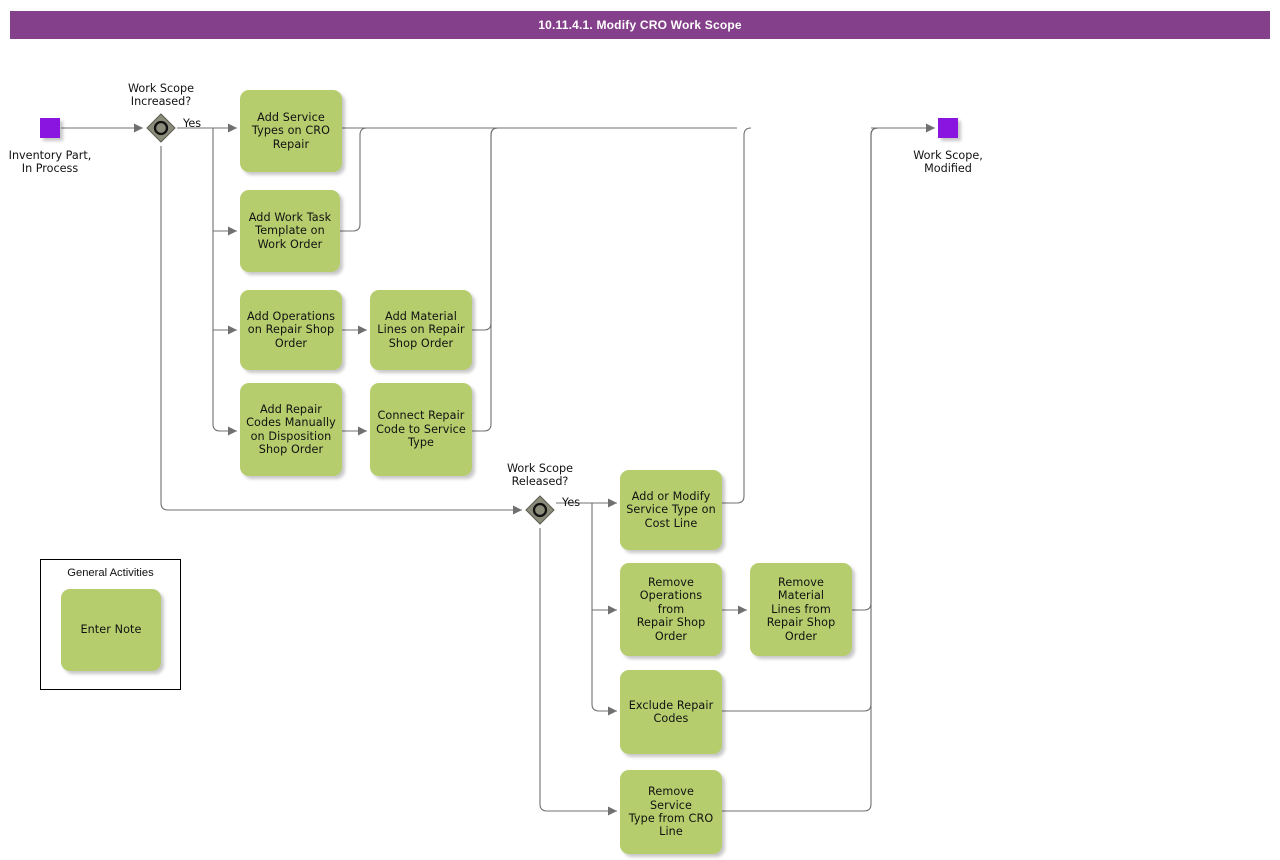 This screenshot has height=860, width=1280. I want to click on task-label: Enter Note, so click(111, 630).